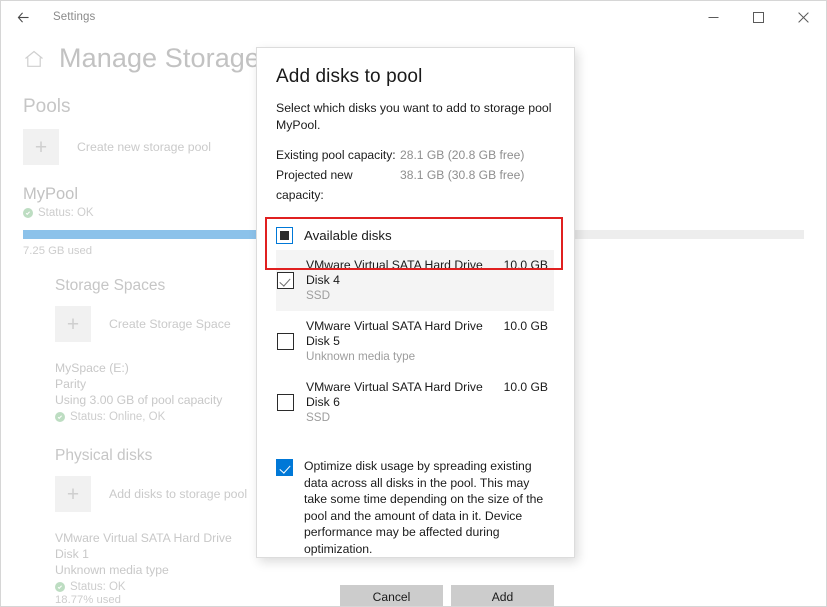  Describe the element at coordinates (413, 17) in the screenshot. I see `title-bar: Settings` at that location.